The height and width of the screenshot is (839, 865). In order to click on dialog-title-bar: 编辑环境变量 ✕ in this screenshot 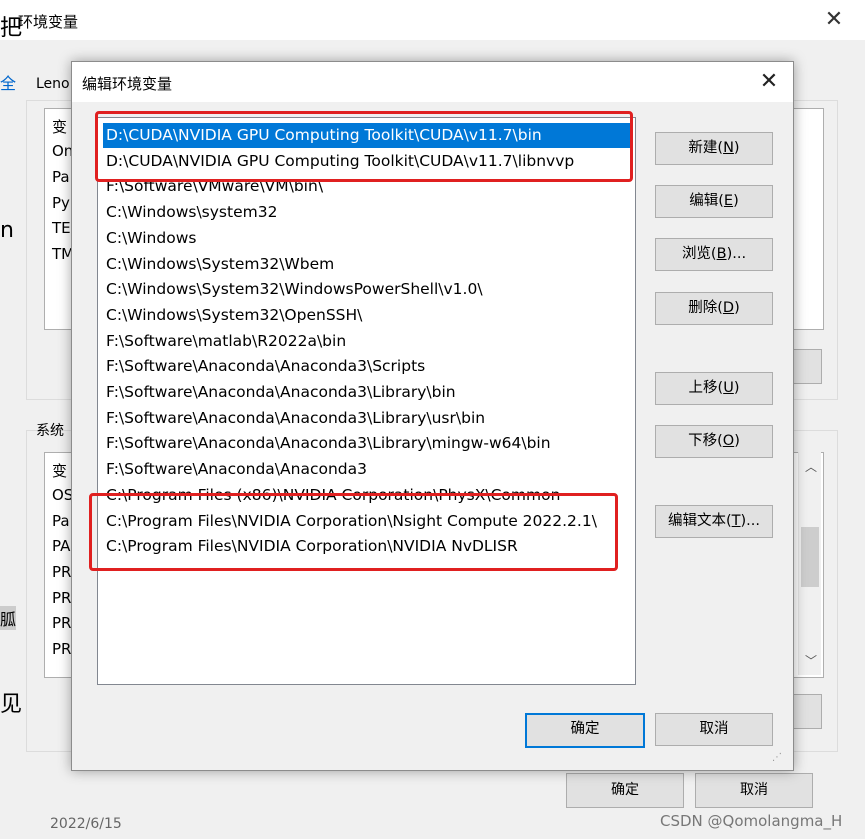, I will do `click(432, 82)`.